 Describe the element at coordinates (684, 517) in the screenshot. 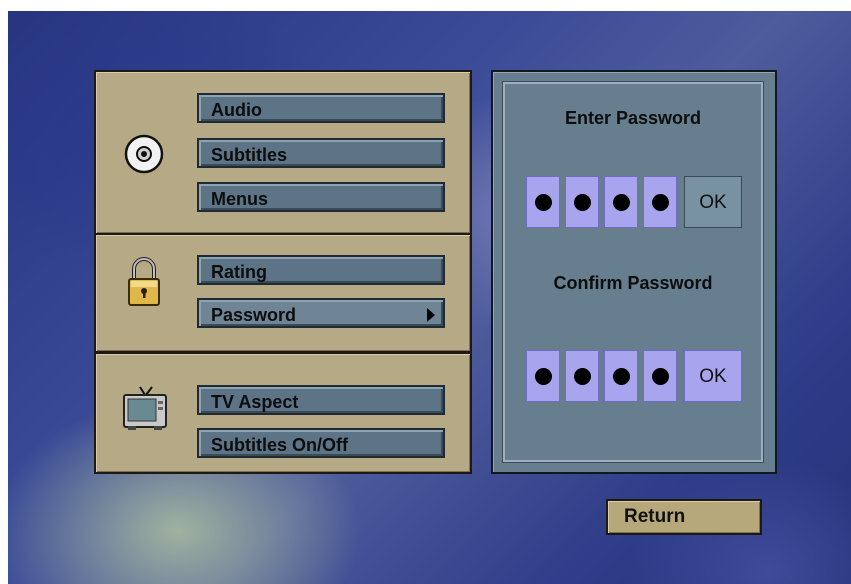

I see `return-button: Return` at that location.